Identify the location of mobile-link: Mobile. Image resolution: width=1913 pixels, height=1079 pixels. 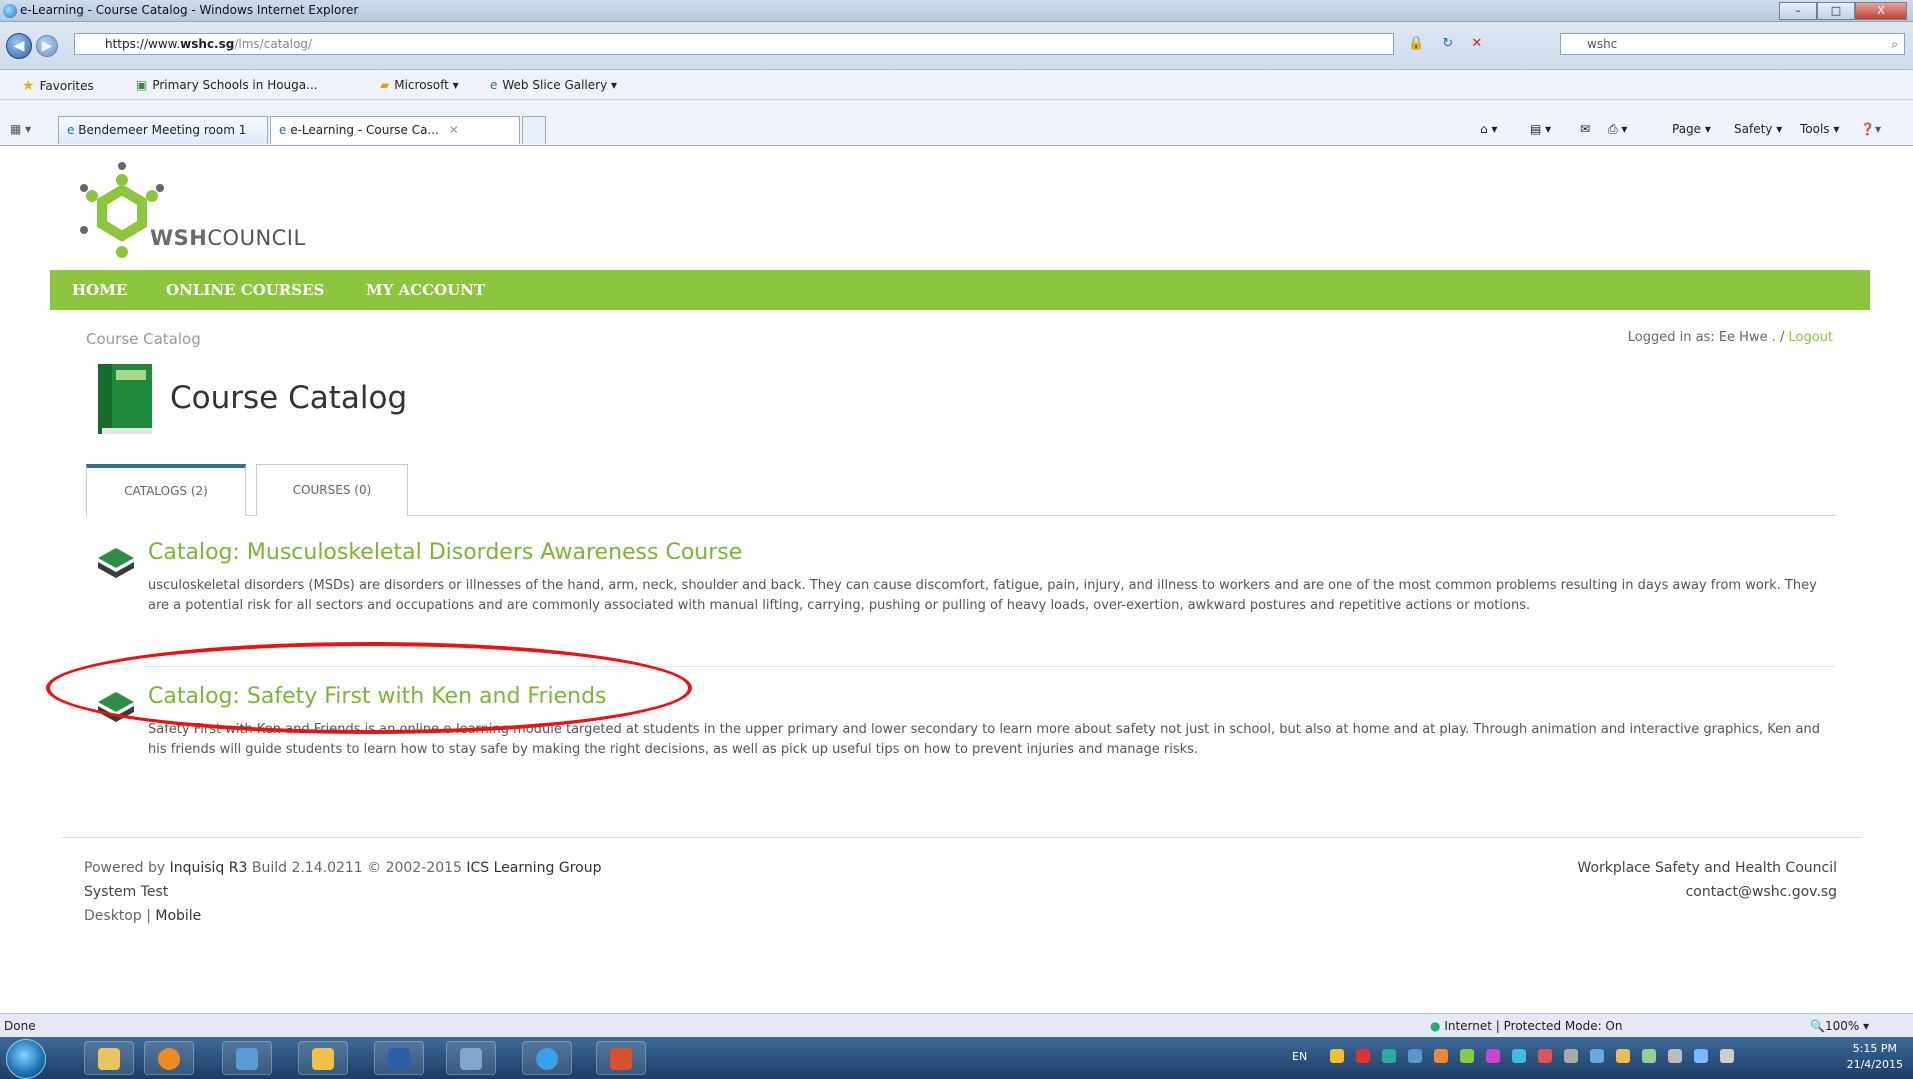
(178, 916).